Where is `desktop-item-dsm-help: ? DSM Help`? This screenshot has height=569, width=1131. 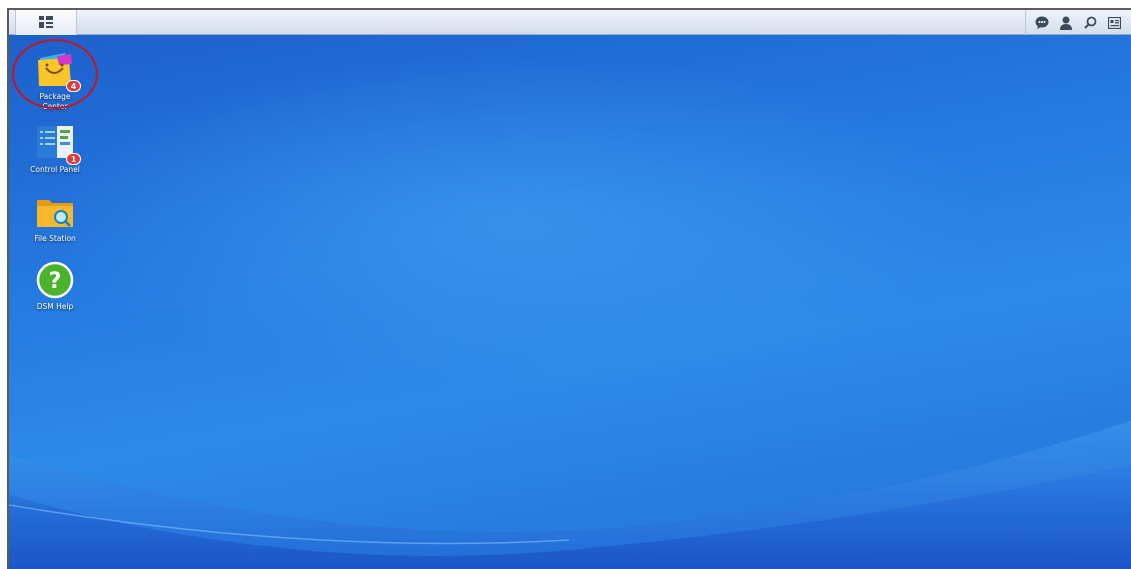 desktop-item-dsm-help: ? DSM Help is located at coordinates (55, 286).